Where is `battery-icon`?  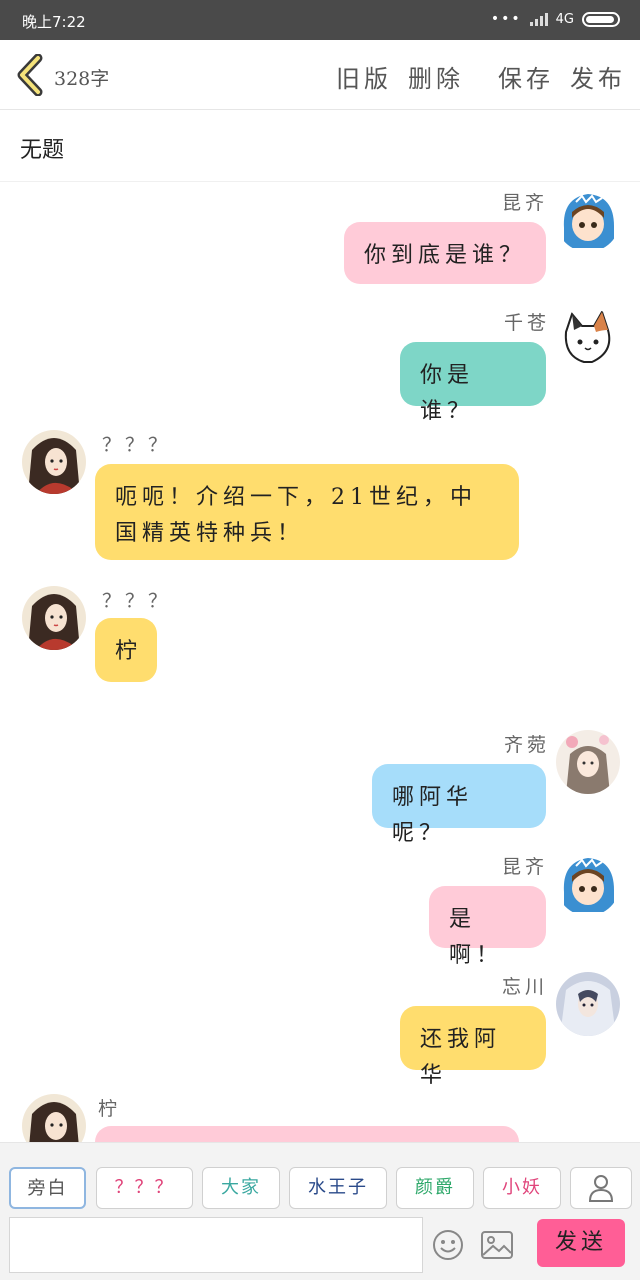
battery-icon is located at coordinates (601, 19).